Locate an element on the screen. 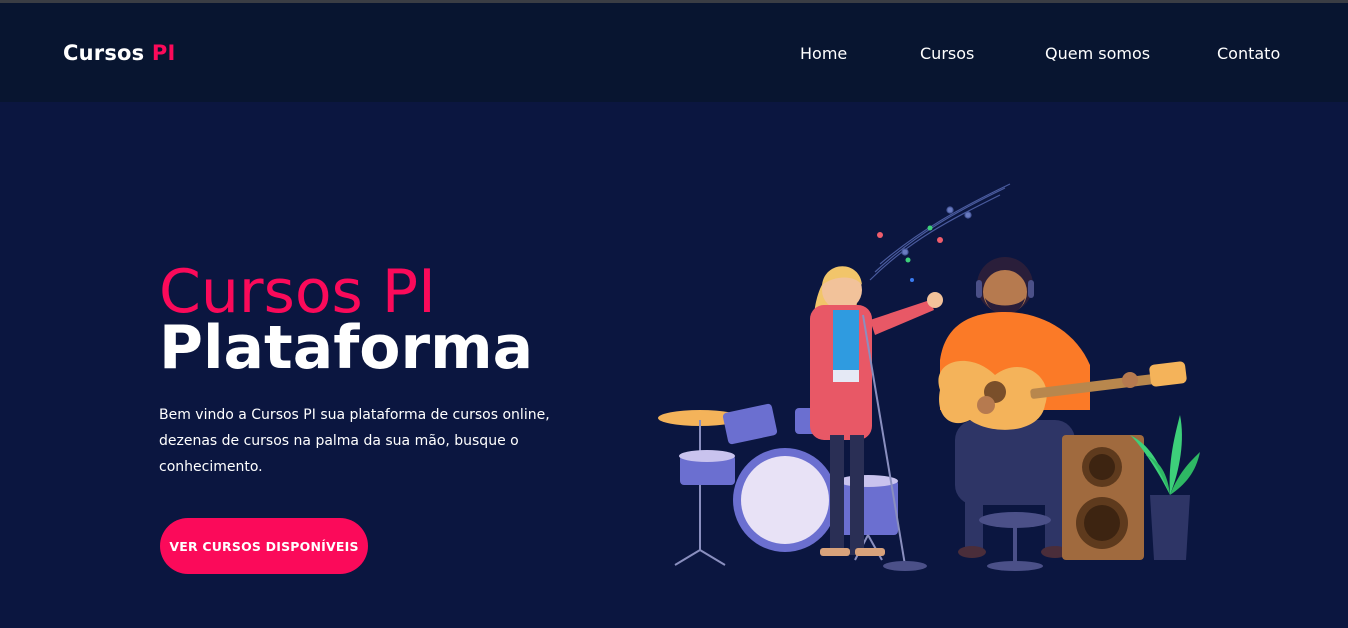 This screenshot has height=628, width=1348. nav-link-home: Home is located at coordinates (823, 53).